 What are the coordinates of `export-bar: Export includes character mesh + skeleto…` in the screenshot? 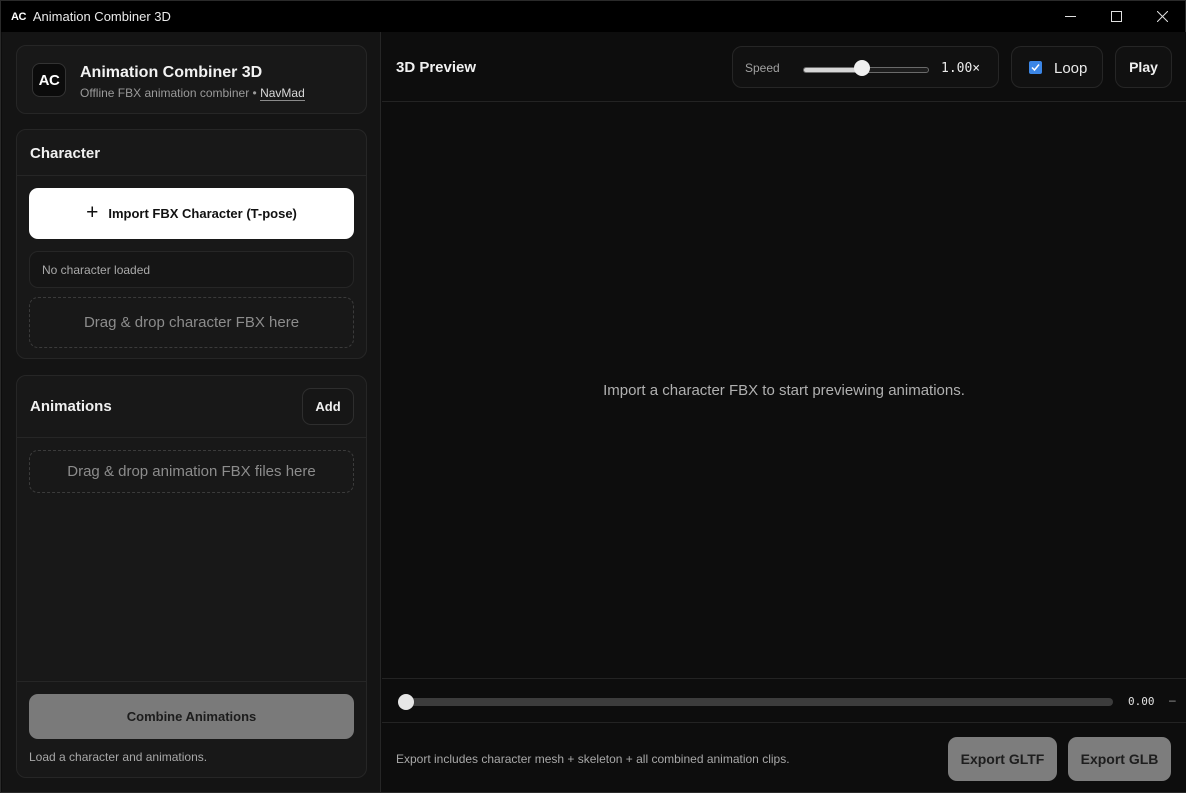 It's located at (784, 757).